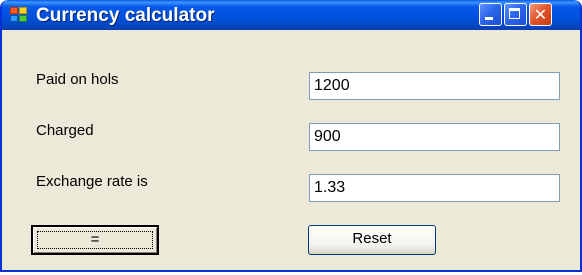 This screenshot has width=582, height=275. Describe the element at coordinates (92, 181) in the screenshot. I see `exchange-rate-label: Exchange rate is` at that location.